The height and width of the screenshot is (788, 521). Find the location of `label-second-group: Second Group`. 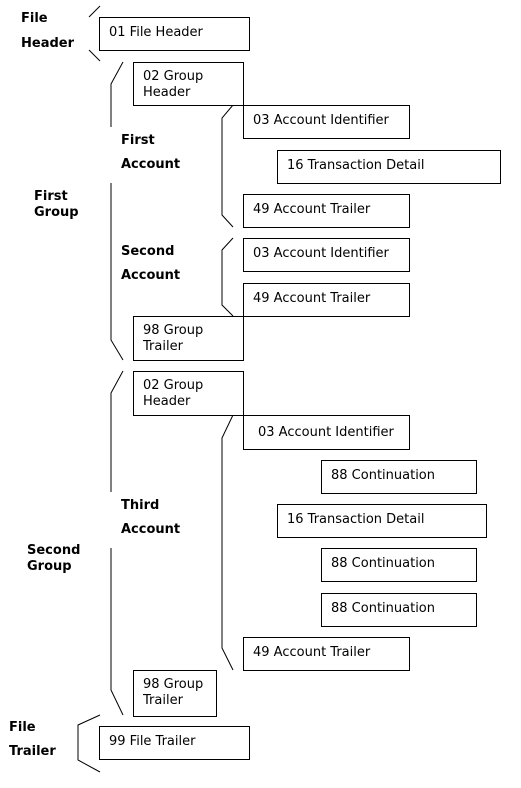

label-second-group: Second Group is located at coordinates (53, 559).